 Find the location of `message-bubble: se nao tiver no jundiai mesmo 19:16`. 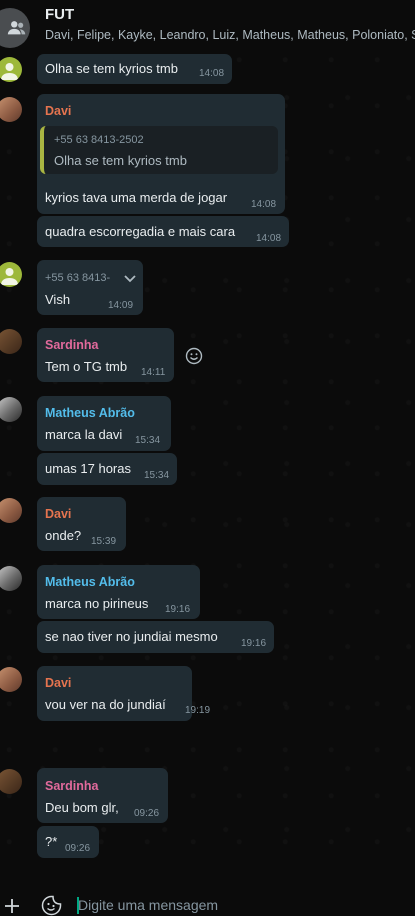

message-bubble: se nao tiver no jundiai mesmo 19:16 is located at coordinates (155, 637).